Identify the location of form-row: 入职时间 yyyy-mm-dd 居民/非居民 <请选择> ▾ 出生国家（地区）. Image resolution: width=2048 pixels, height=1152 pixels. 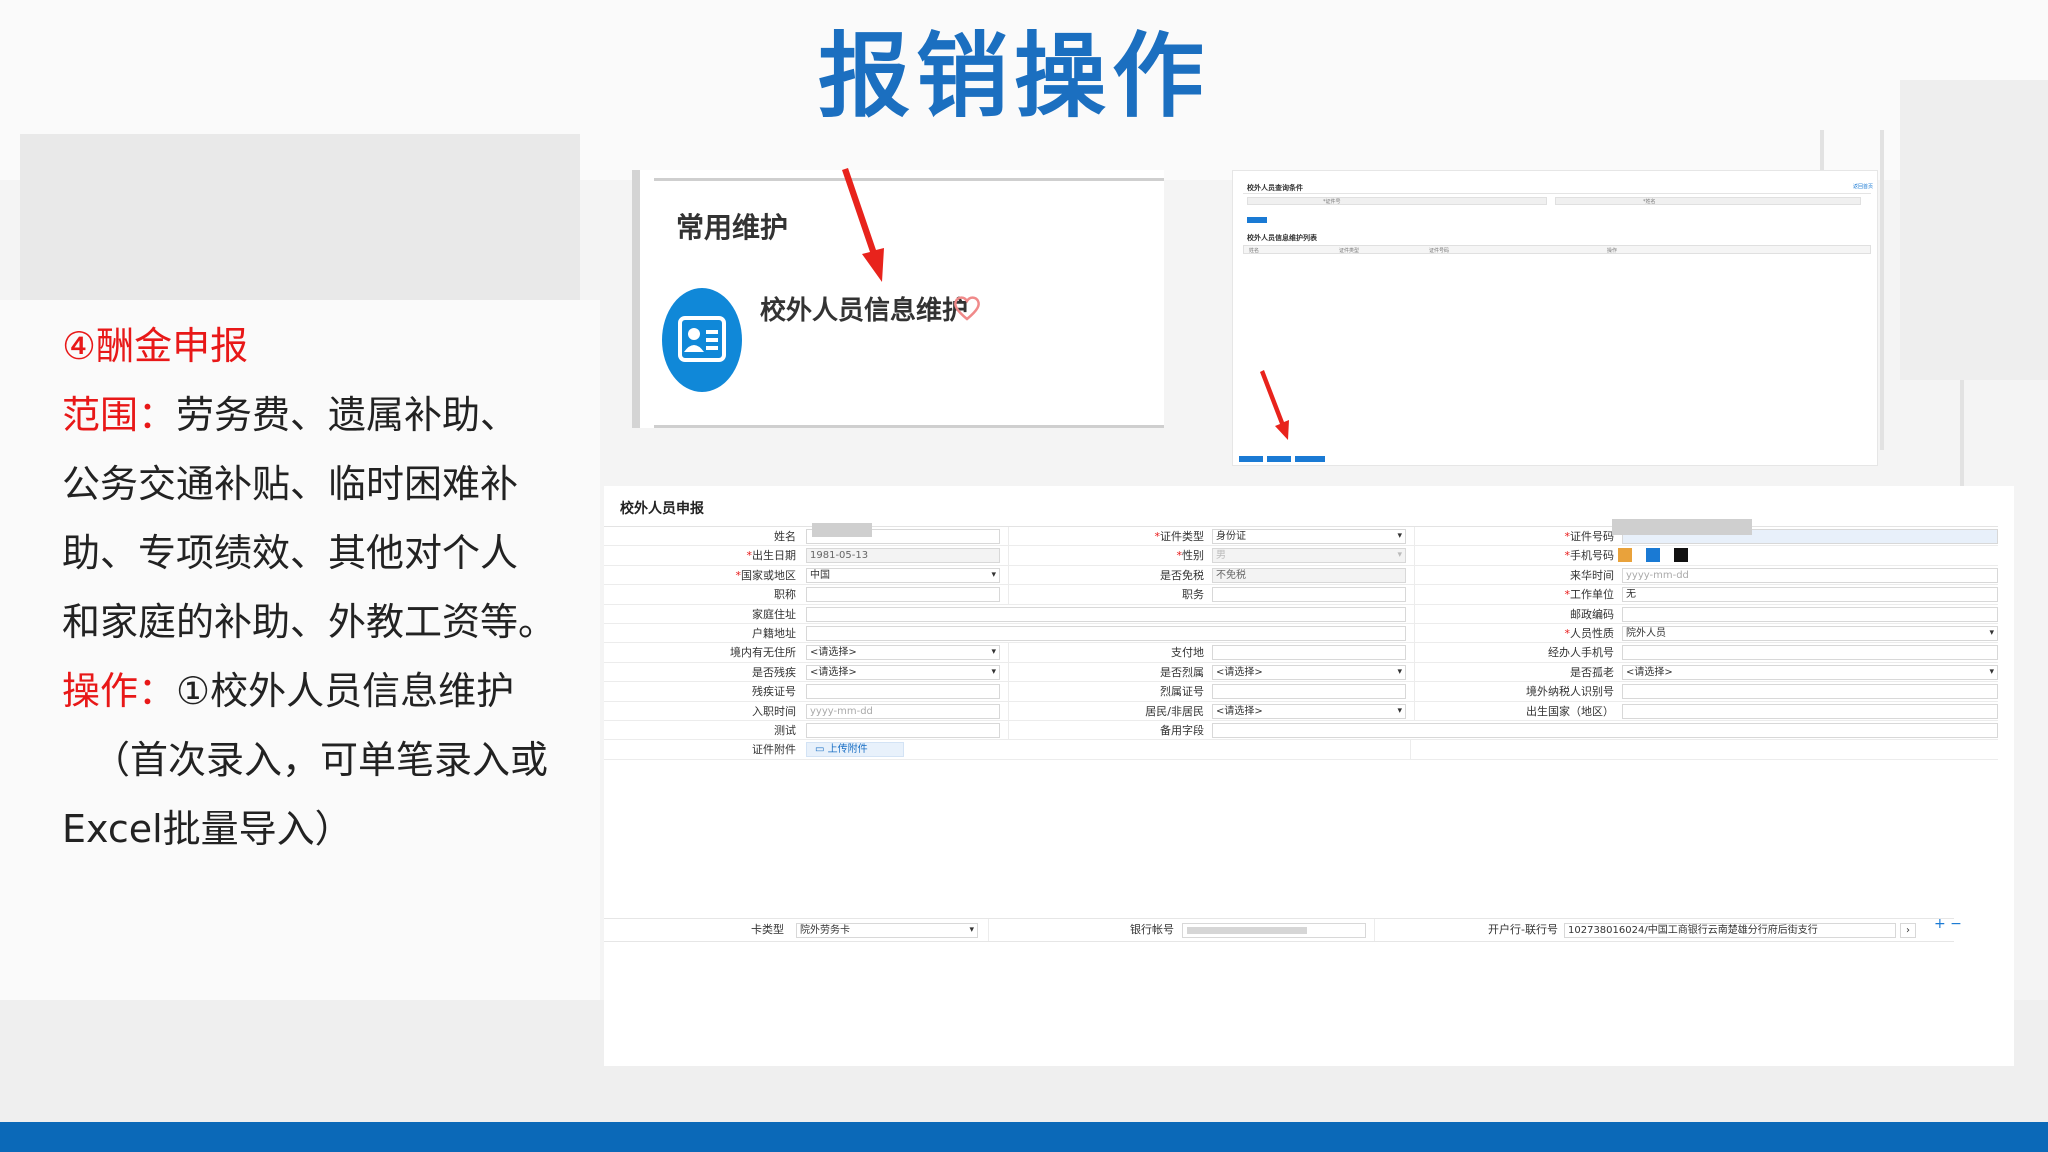
(1301, 711).